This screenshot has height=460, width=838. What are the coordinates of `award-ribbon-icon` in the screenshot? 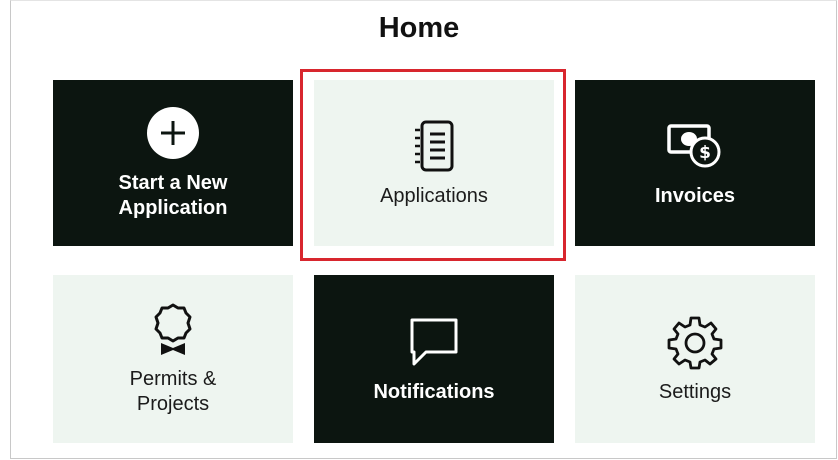 It's located at (173, 329).